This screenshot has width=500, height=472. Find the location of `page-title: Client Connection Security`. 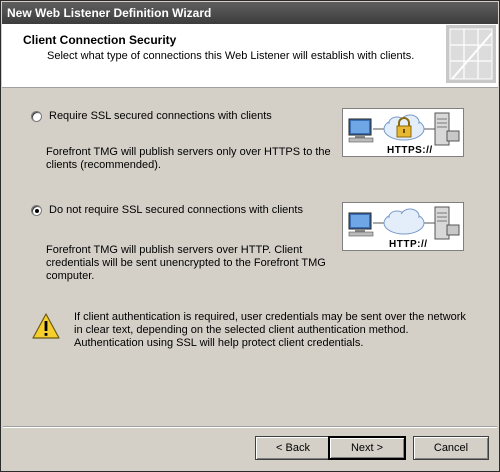

page-title: Client Connection Security is located at coordinates (100, 40).